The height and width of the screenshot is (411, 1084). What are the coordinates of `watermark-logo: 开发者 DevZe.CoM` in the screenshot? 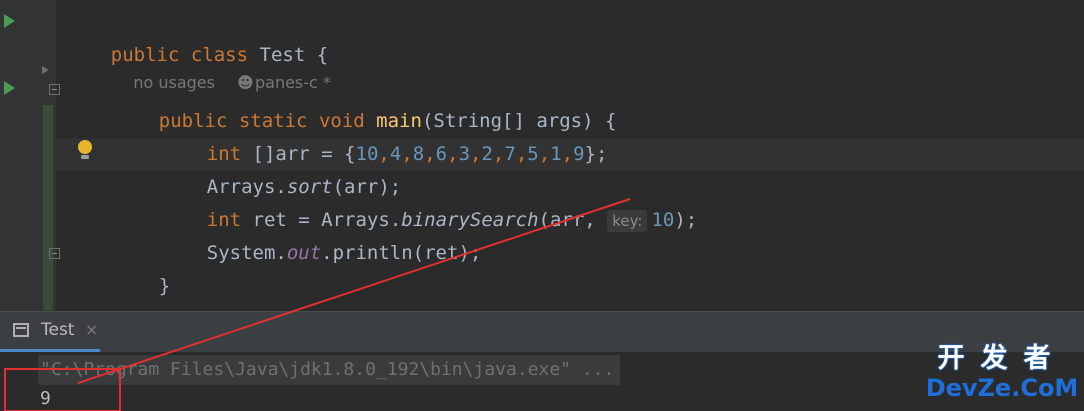 It's located at (1002, 376).